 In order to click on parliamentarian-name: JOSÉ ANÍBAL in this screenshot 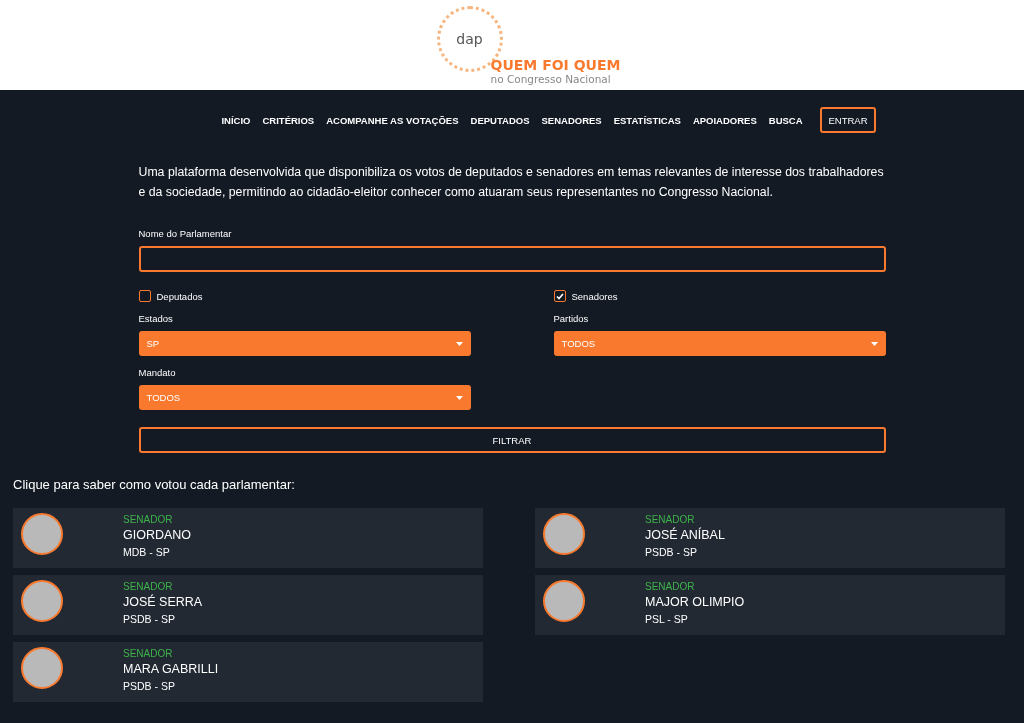, I will do `click(685, 535)`.